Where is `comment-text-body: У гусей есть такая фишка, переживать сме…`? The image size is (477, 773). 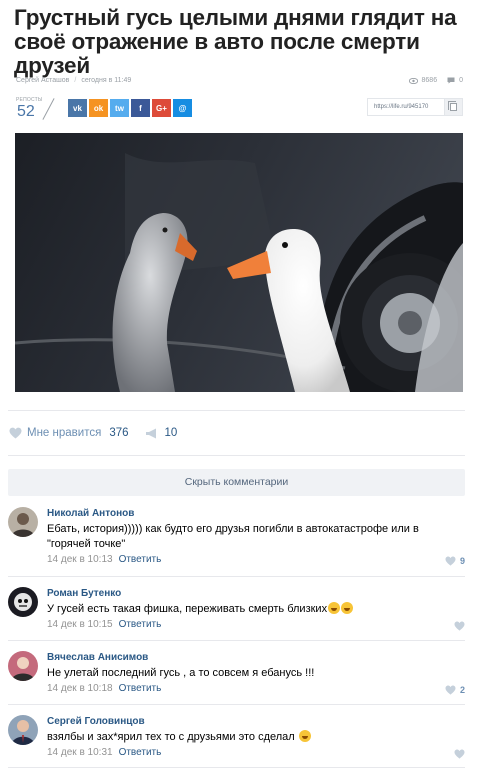
comment-text-body: У гусей есть такая фишка, переживать сме… is located at coordinates (187, 609).